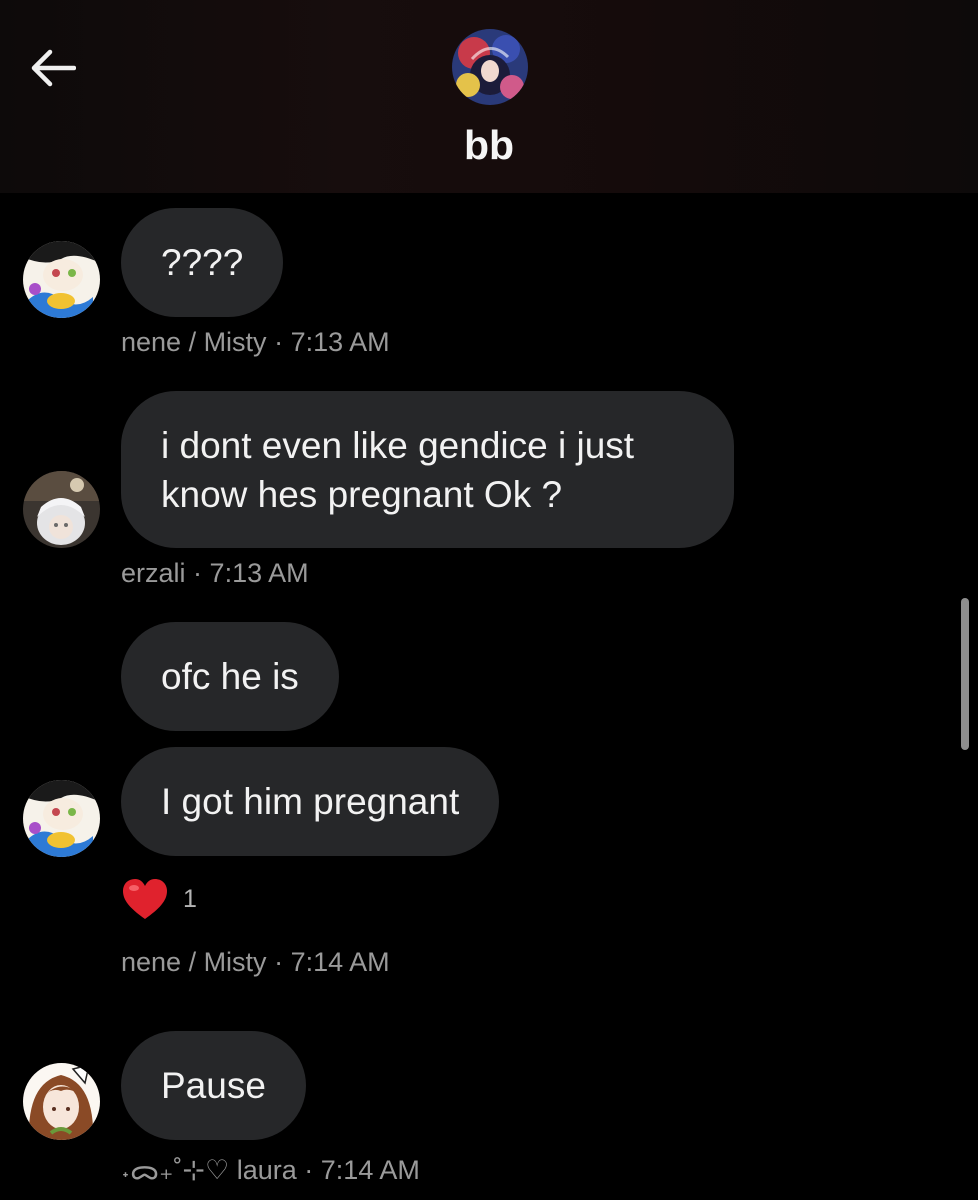 Image resolution: width=978 pixels, height=1200 pixels. Describe the element at coordinates (489, 145) in the screenshot. I see `chat-title: bb` at that location.